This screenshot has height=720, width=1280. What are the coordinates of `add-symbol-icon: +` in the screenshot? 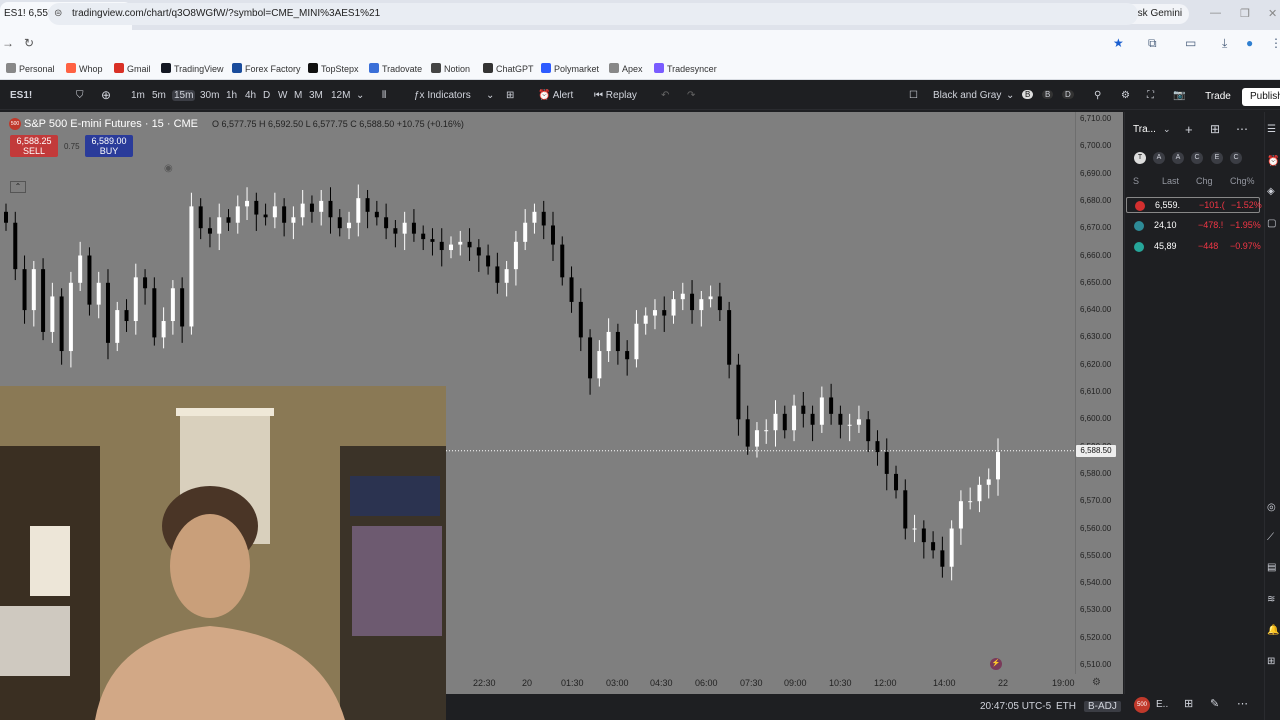 It's located at (1189, 129).